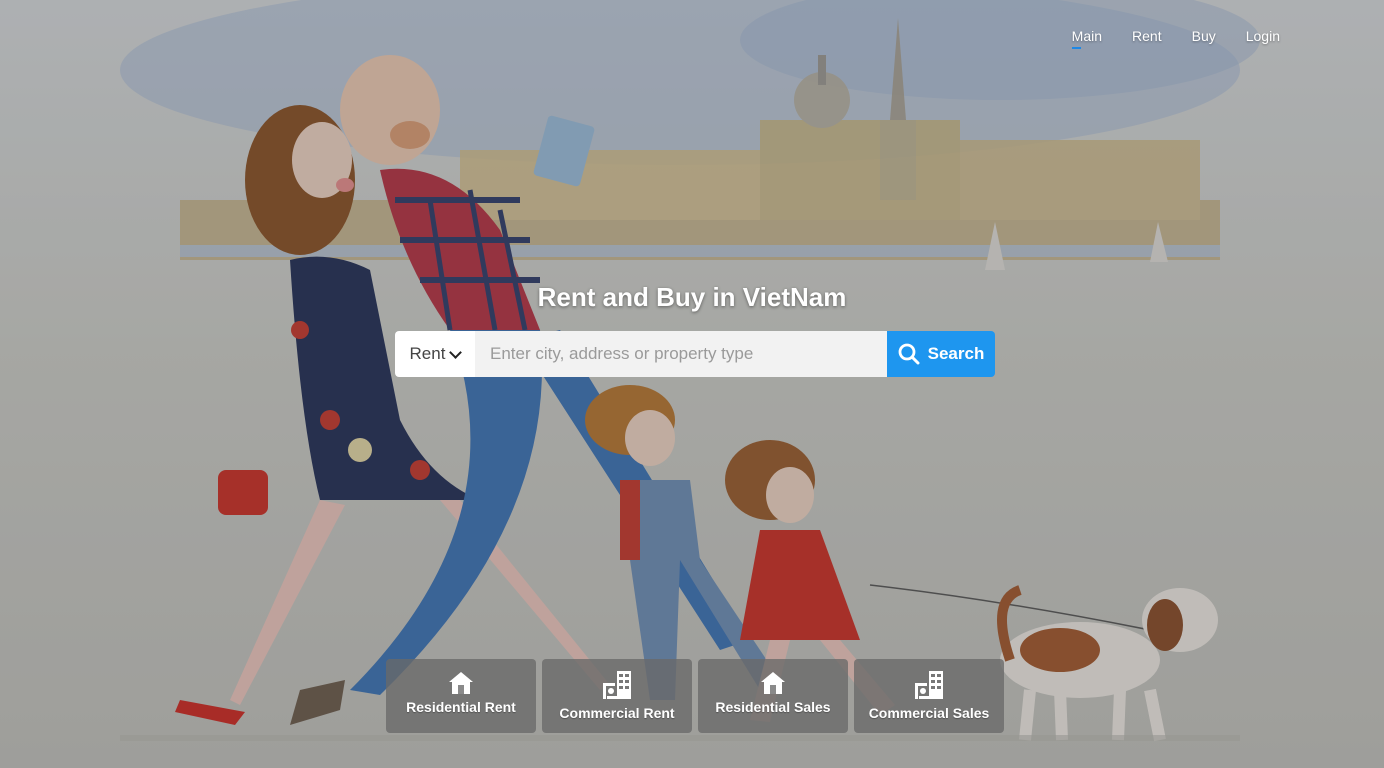  Describe the element at coordinates (956, 353) in the screenshot. I see `search-button-label: Search` at that location.